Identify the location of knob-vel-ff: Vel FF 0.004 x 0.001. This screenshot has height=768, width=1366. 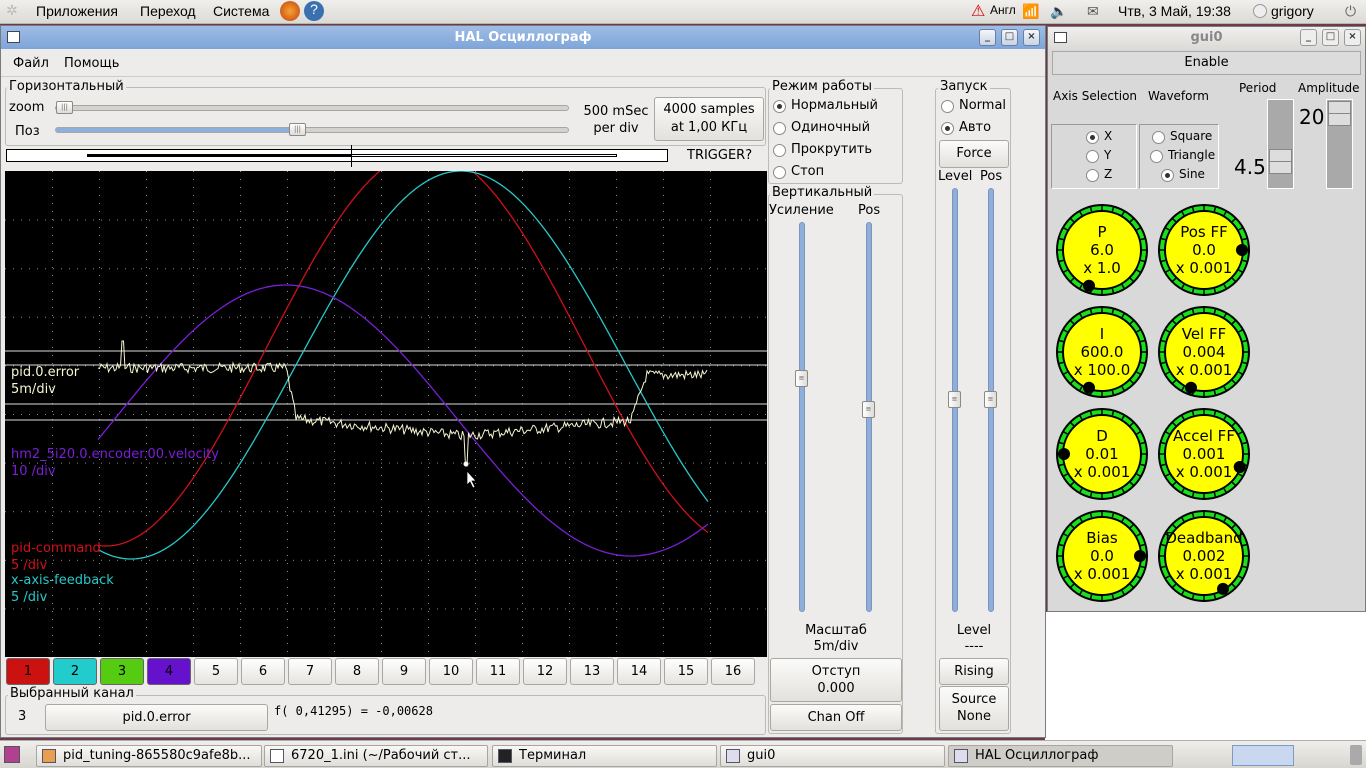
(1204, 352).